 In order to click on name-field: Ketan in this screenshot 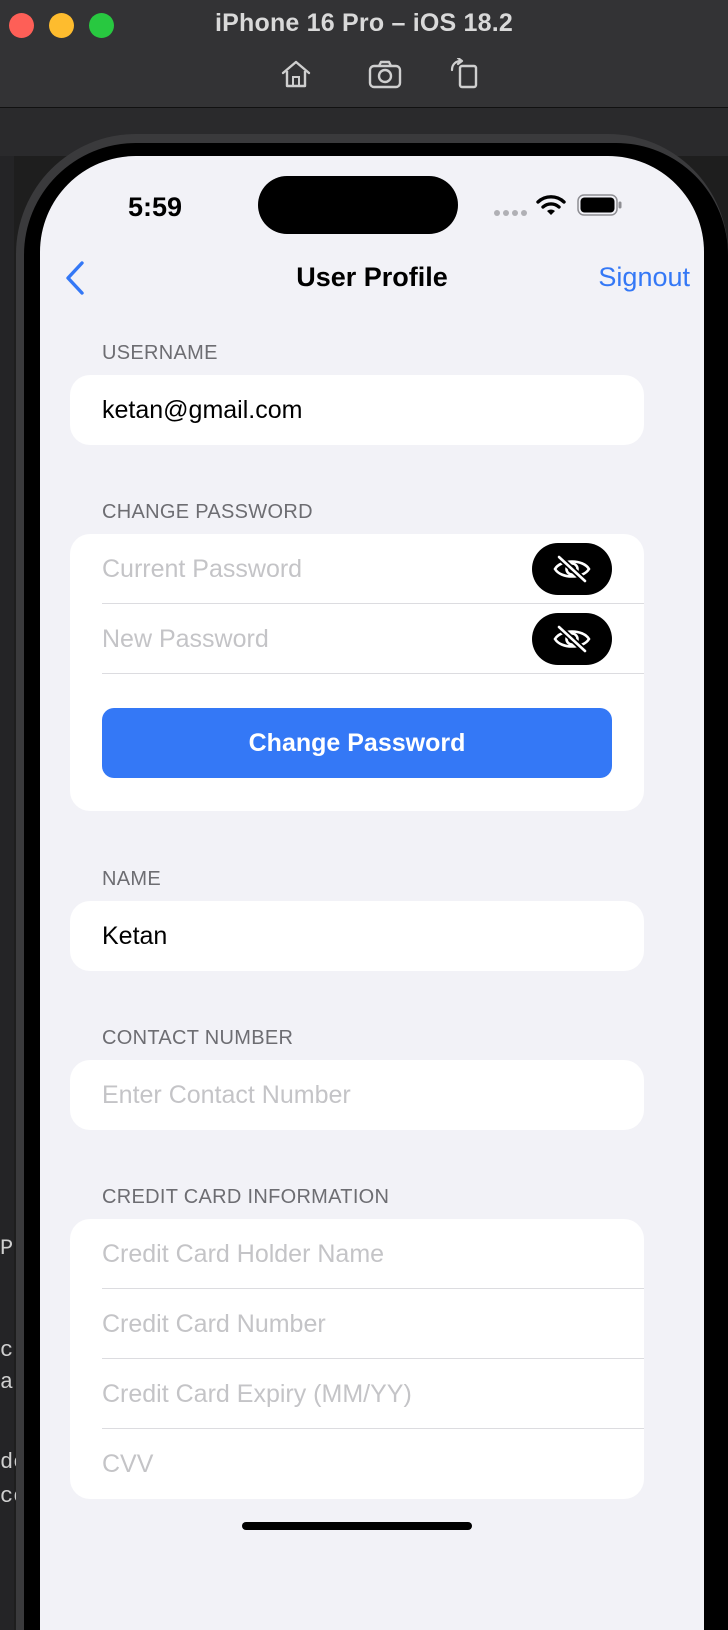, I will do `click(373, 936)`.